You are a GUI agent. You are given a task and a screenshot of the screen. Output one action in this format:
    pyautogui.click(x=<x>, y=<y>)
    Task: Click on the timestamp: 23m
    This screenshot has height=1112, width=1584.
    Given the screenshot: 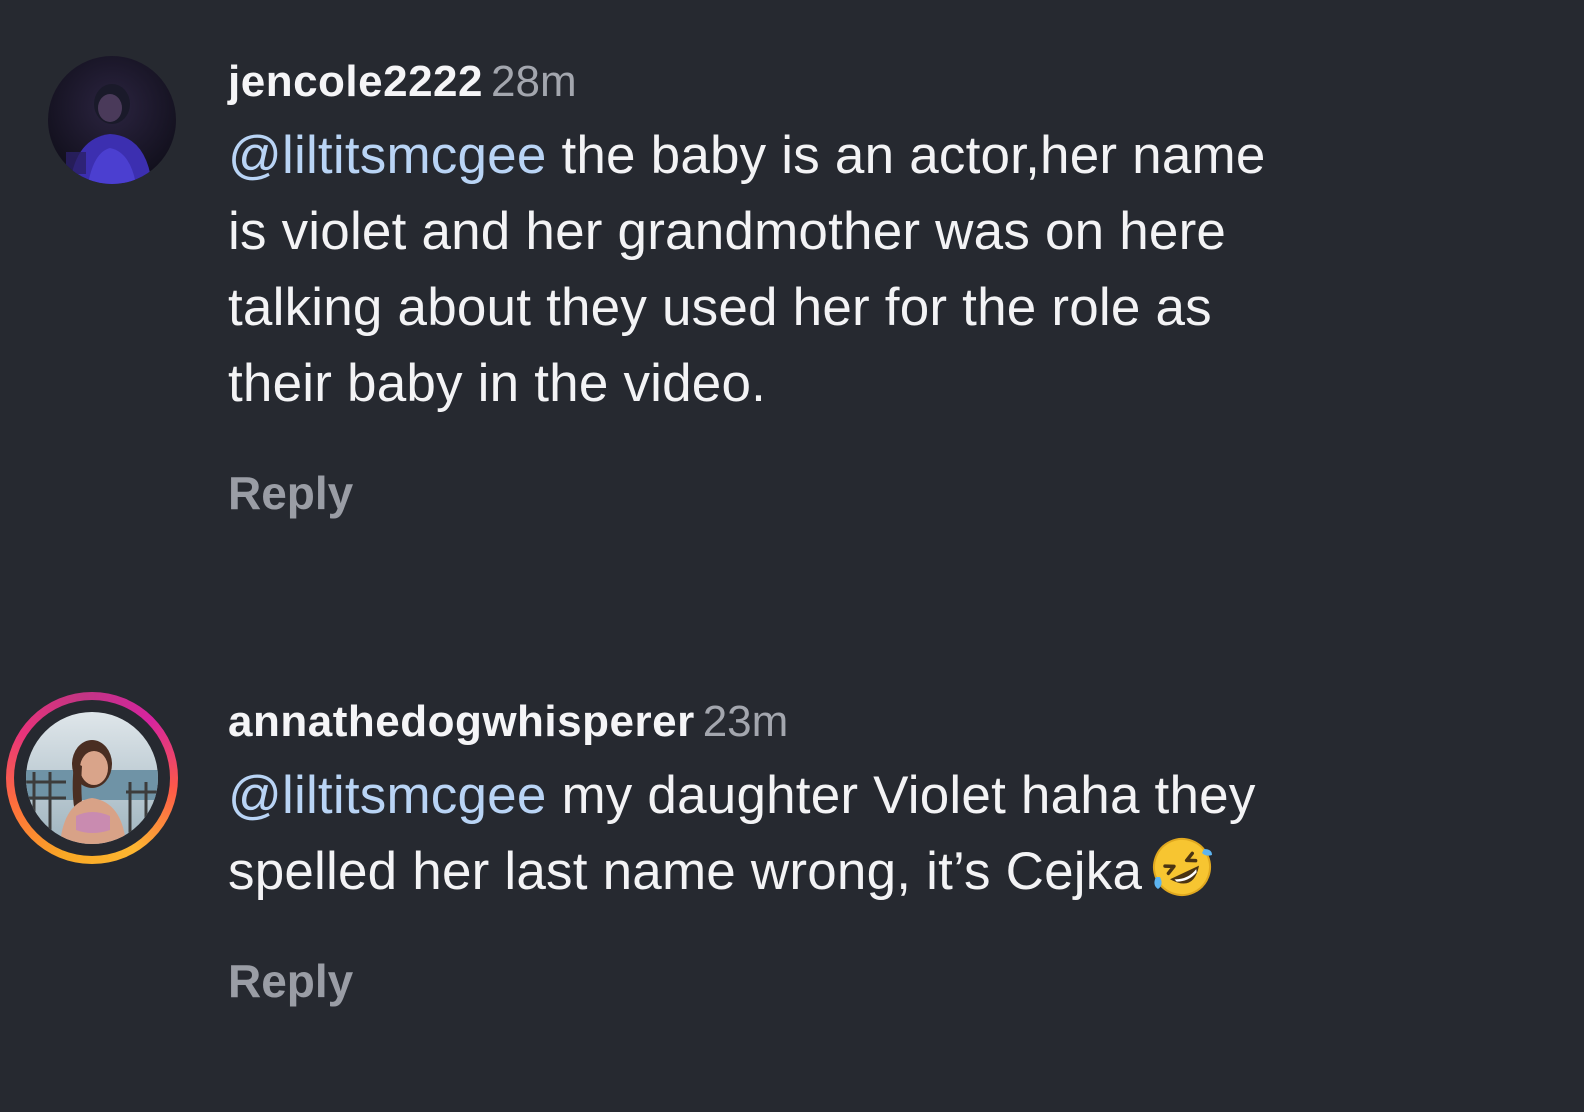 What is the action you would take?
    pyautogui.click(x=745, y=721)
    